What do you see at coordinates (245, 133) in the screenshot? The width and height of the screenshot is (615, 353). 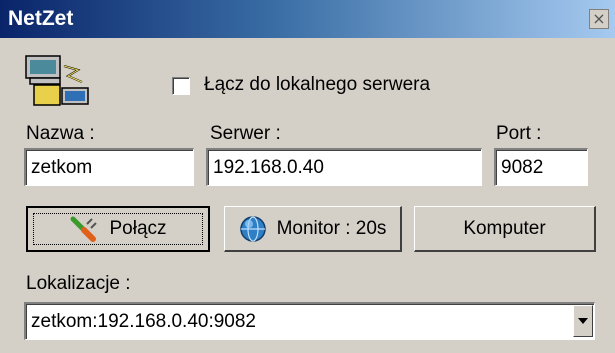 I see `server-label: Serwer :` at bounding box center [245, 133].